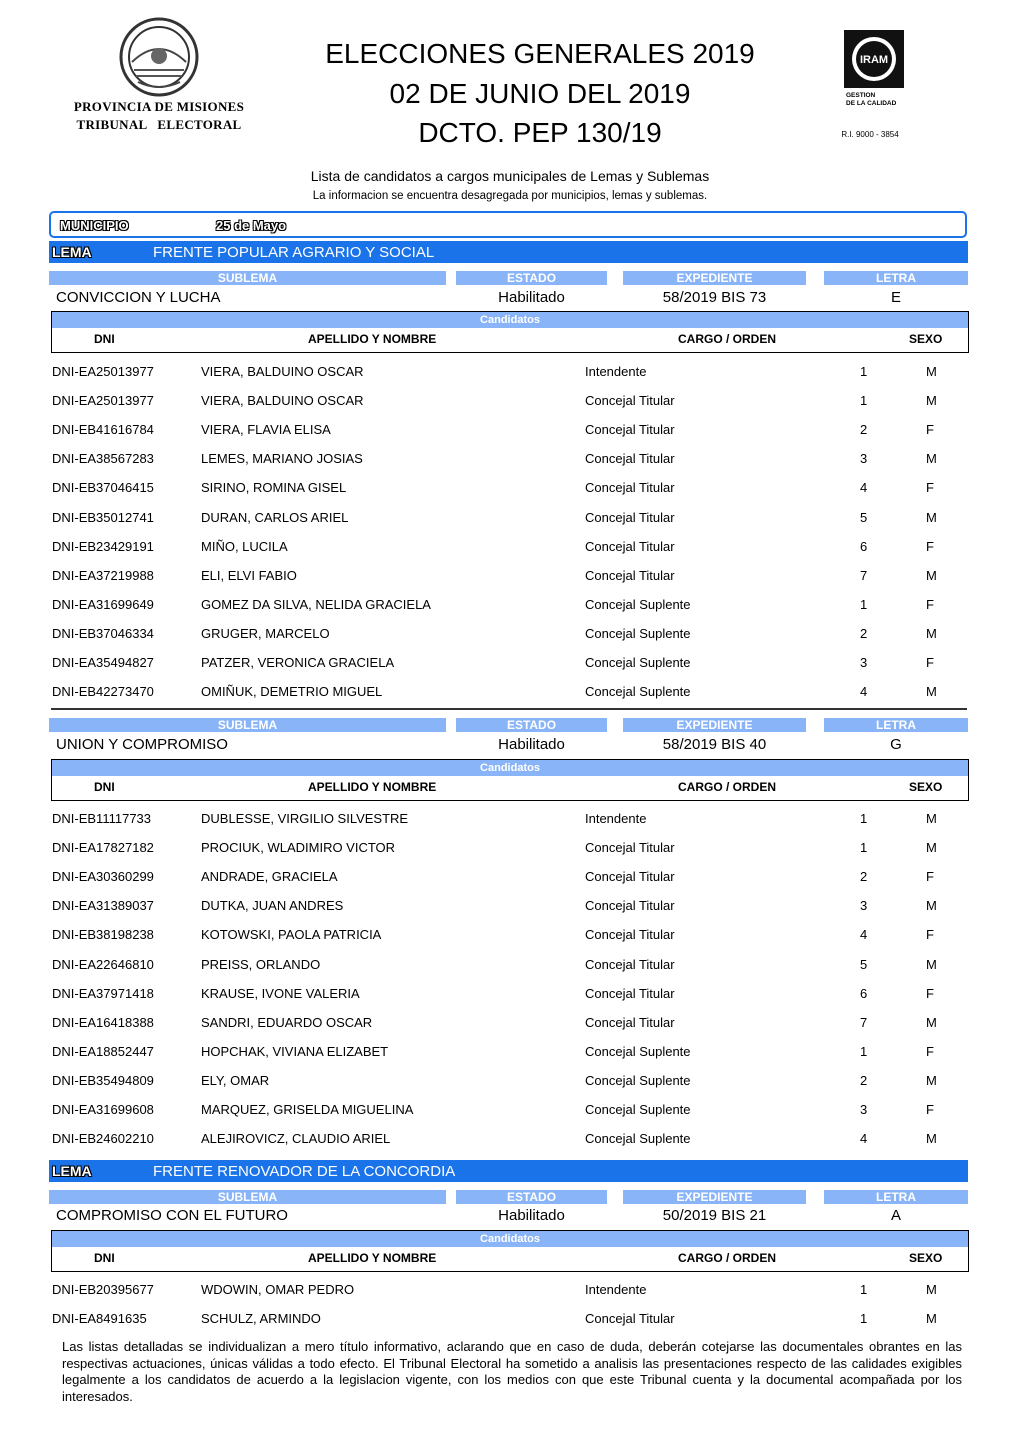 The height and width of the screenshot is (1443, 1020). Describe the element at coordinates (103, 935) in the screenshot. I see `candidate-dni: DNI-EB38198238` at that location.